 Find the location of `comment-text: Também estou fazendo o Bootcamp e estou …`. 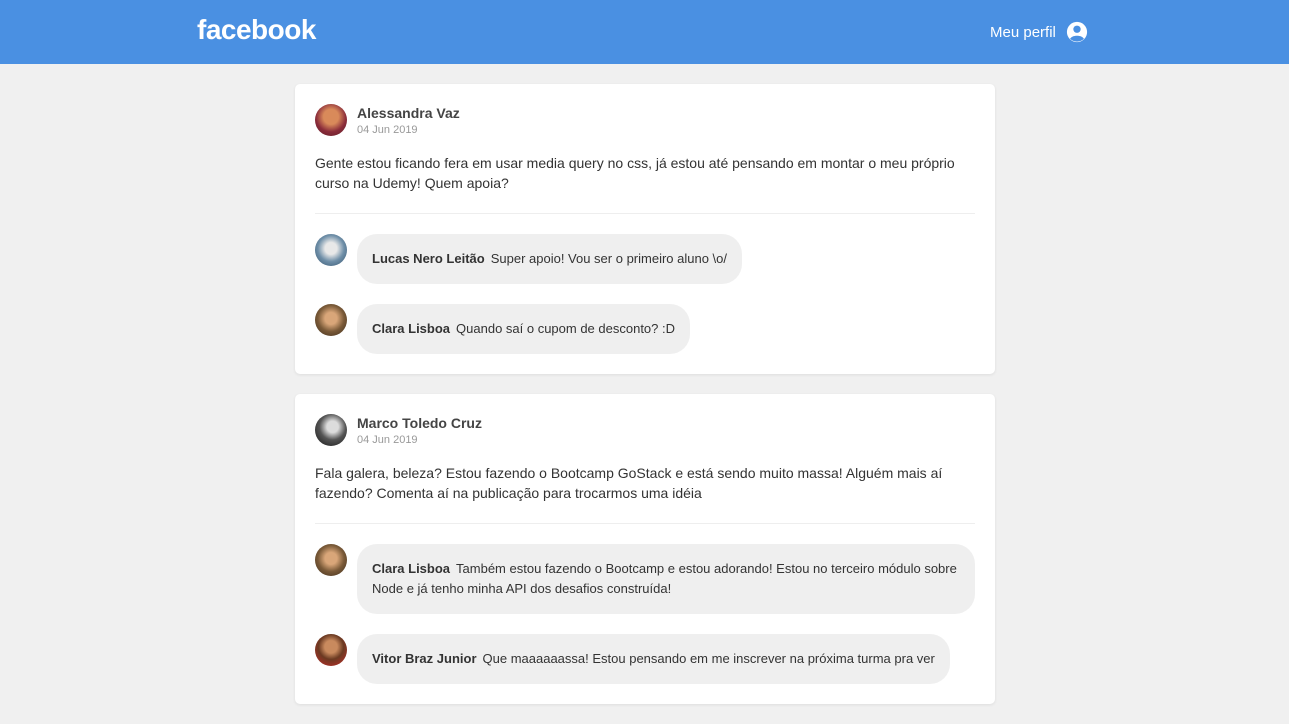

comment-text: Também estou fazendo o Bootcamp e estou … is located at coordinates (664, 578).